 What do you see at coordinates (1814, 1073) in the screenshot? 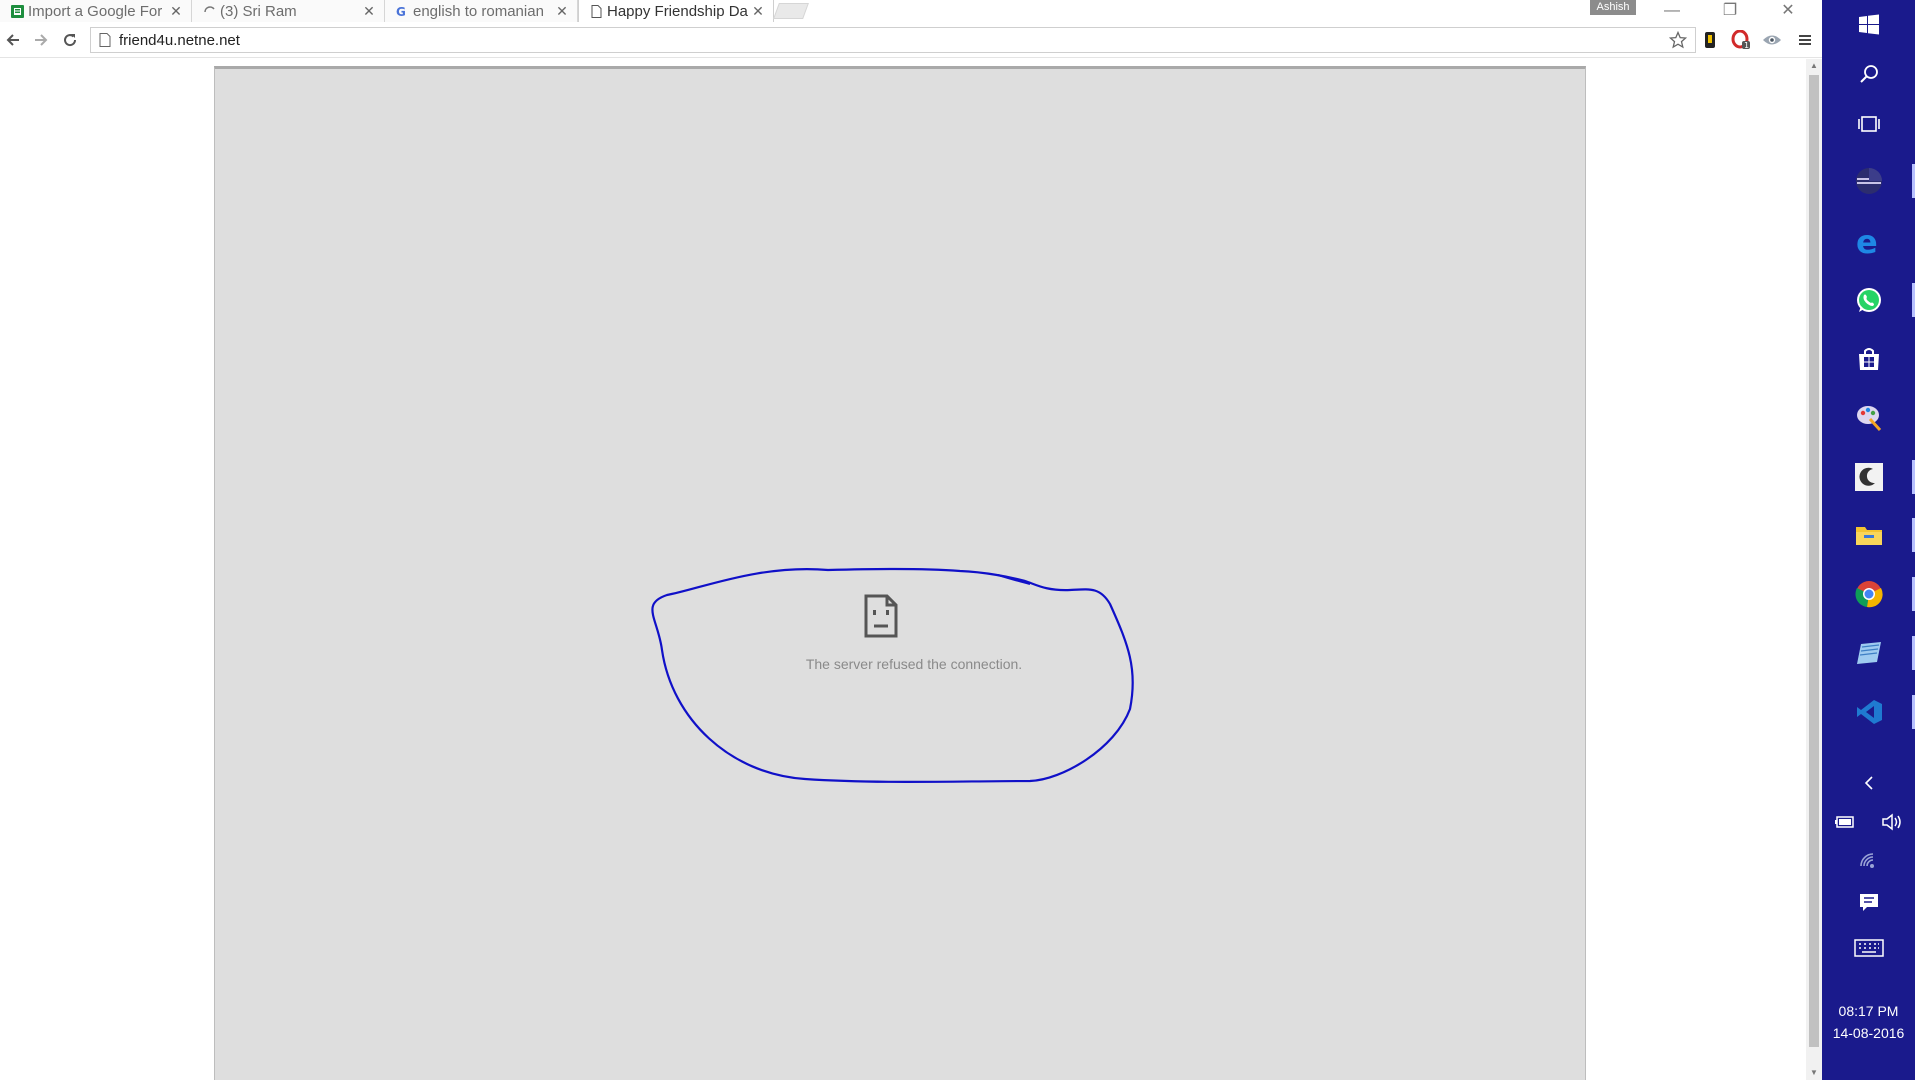
I see `scroll-down-arrow-icon: ▼` at bounding box center [1814, 1073].